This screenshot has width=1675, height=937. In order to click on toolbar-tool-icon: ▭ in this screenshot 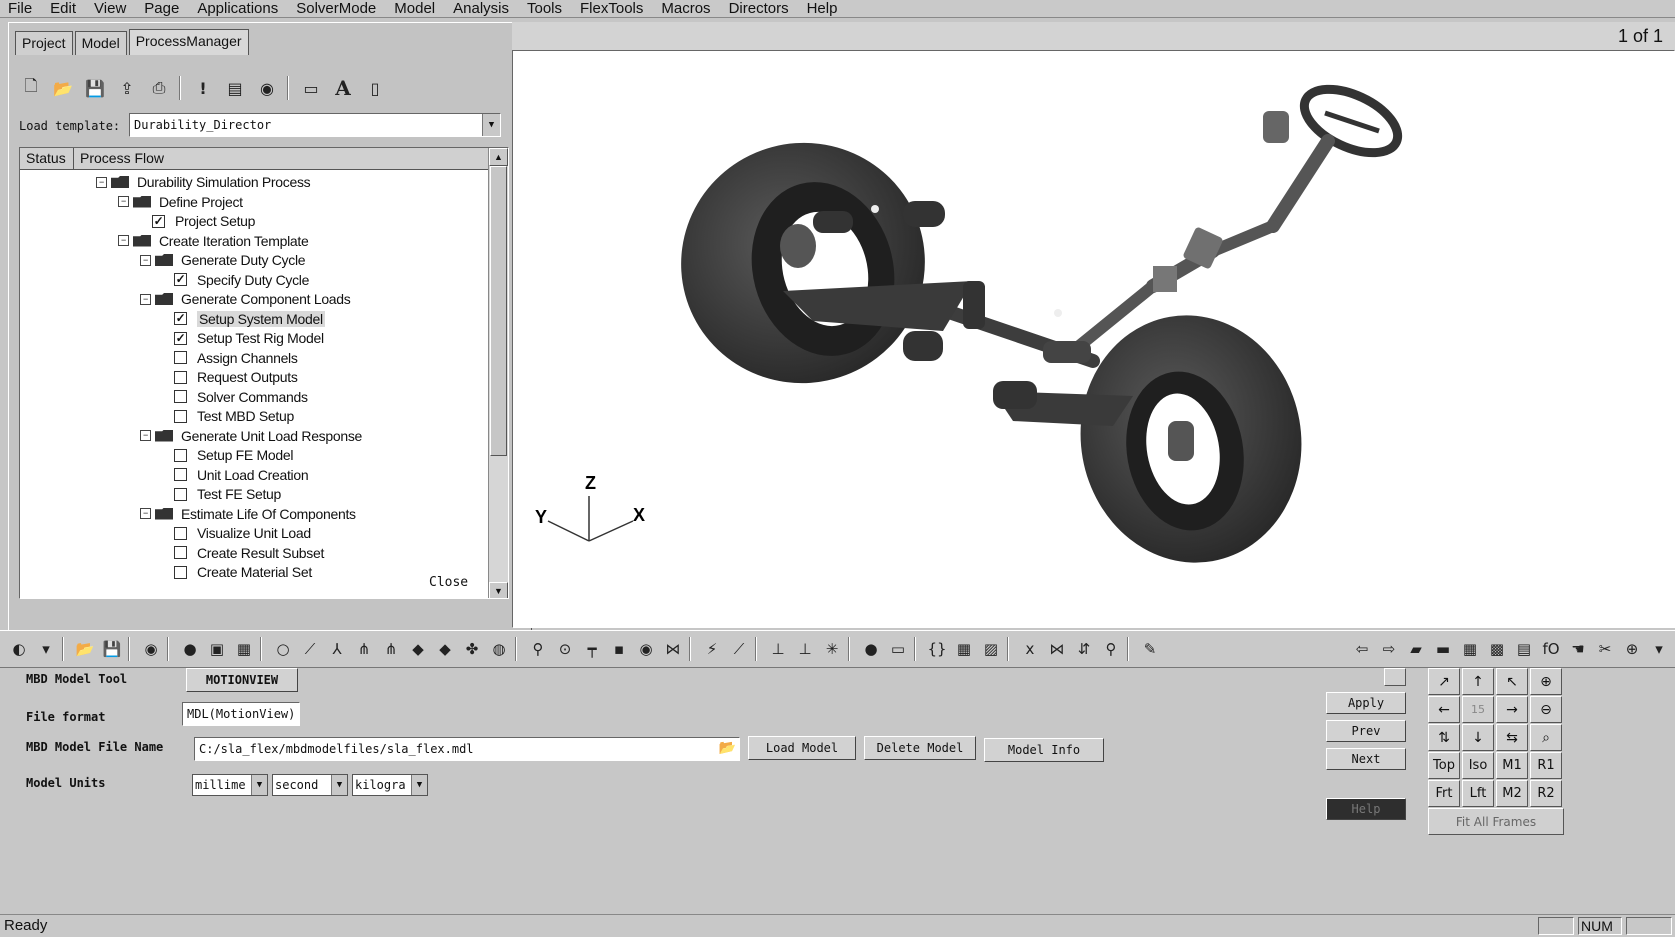, I will do `click(898, 649)`.